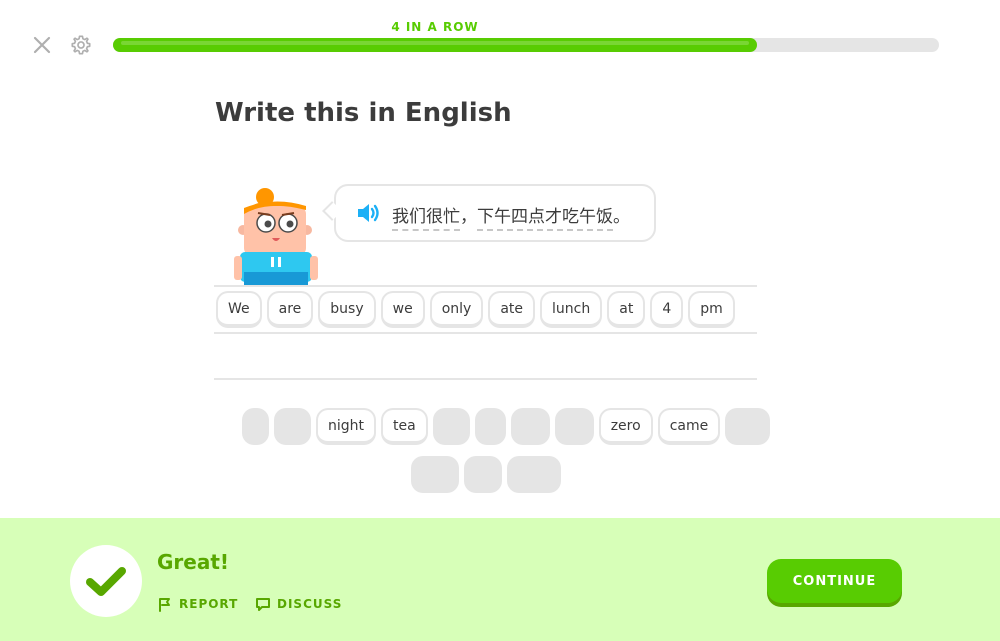 This screenshot has width=1000, height=641. What do you see at coordinates (711, 309) in the screenshot?
I see `answer-word-chip: pm` at bounding box center [711, 309].